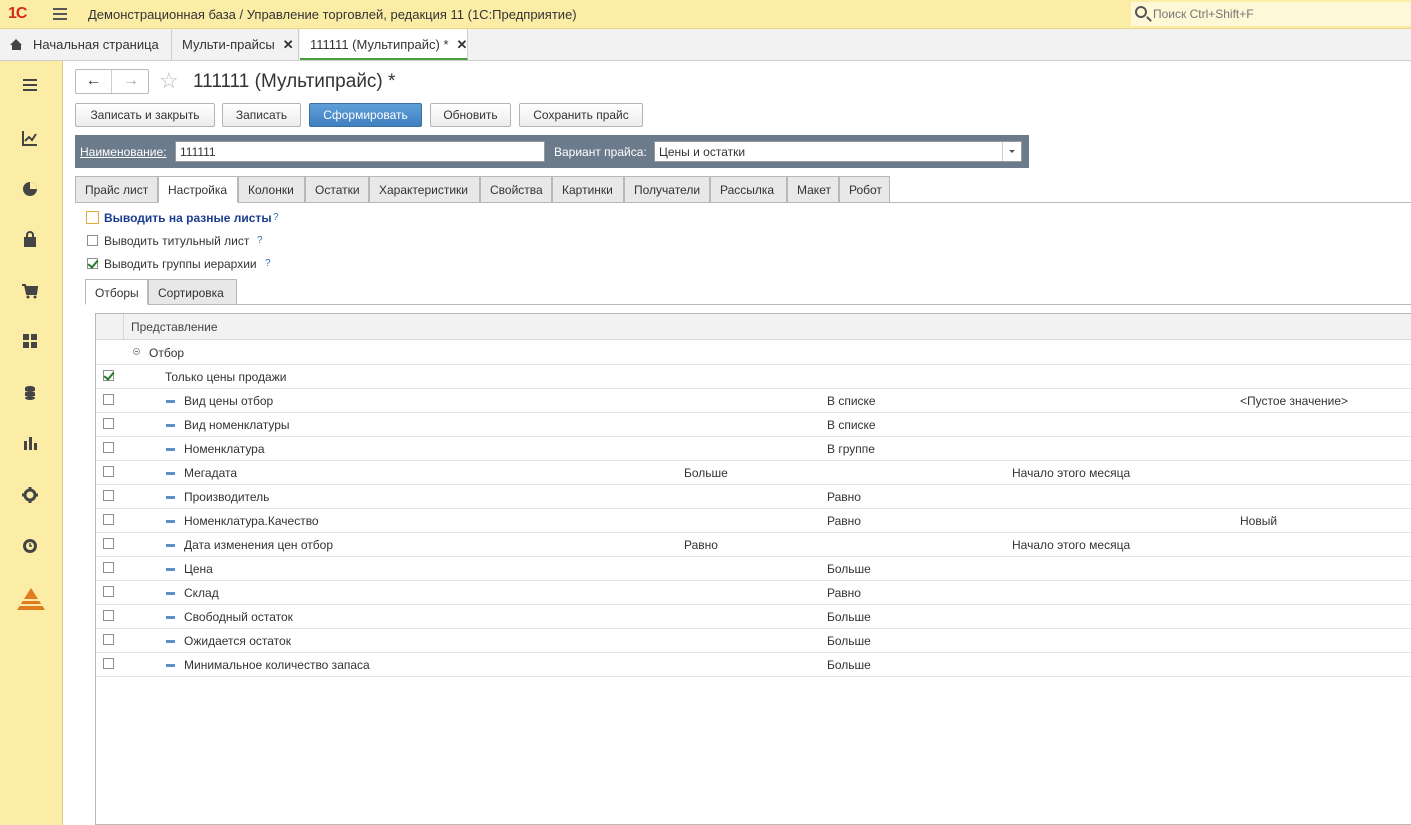 The image size is (1411, 825). I want to click on variant-select: Цены и остатки, so click(838, 151).